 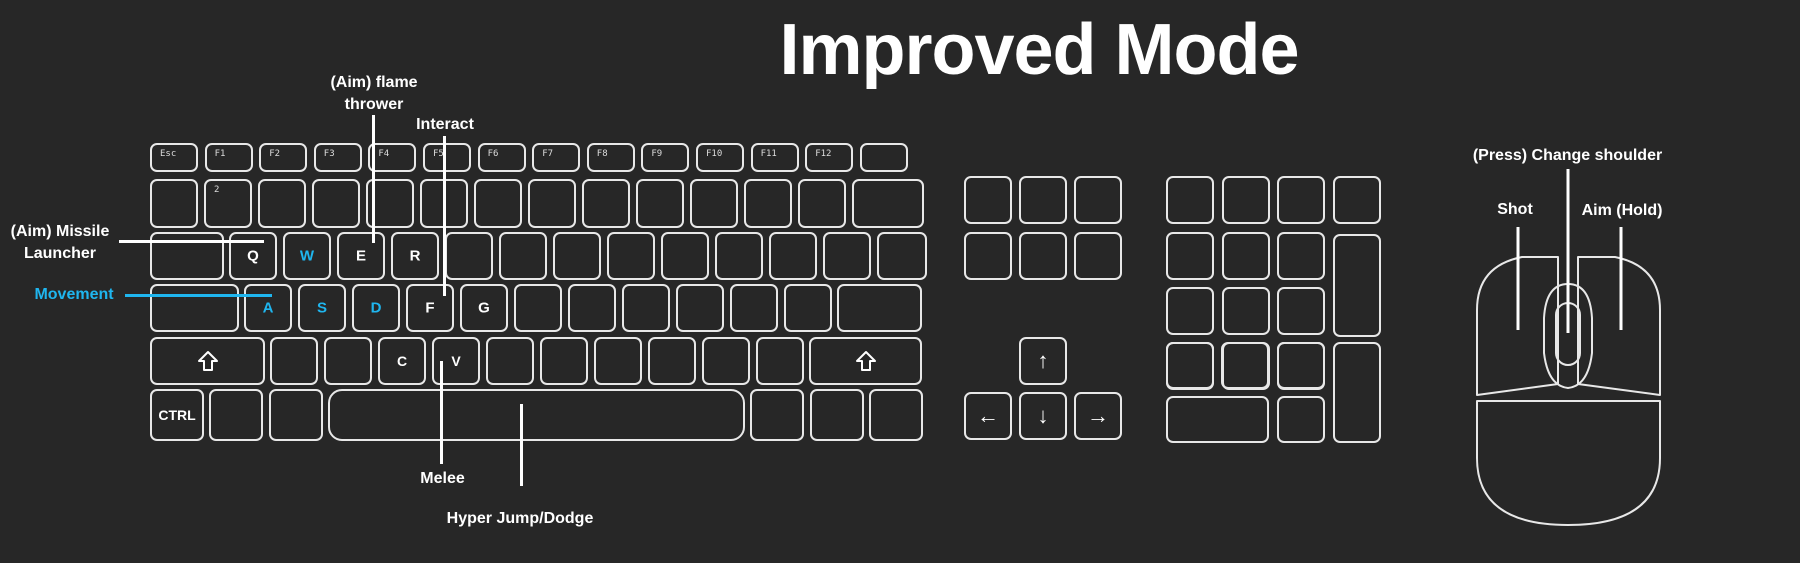 I want to click on mouse-right-button, so click(x=1619, y=326).